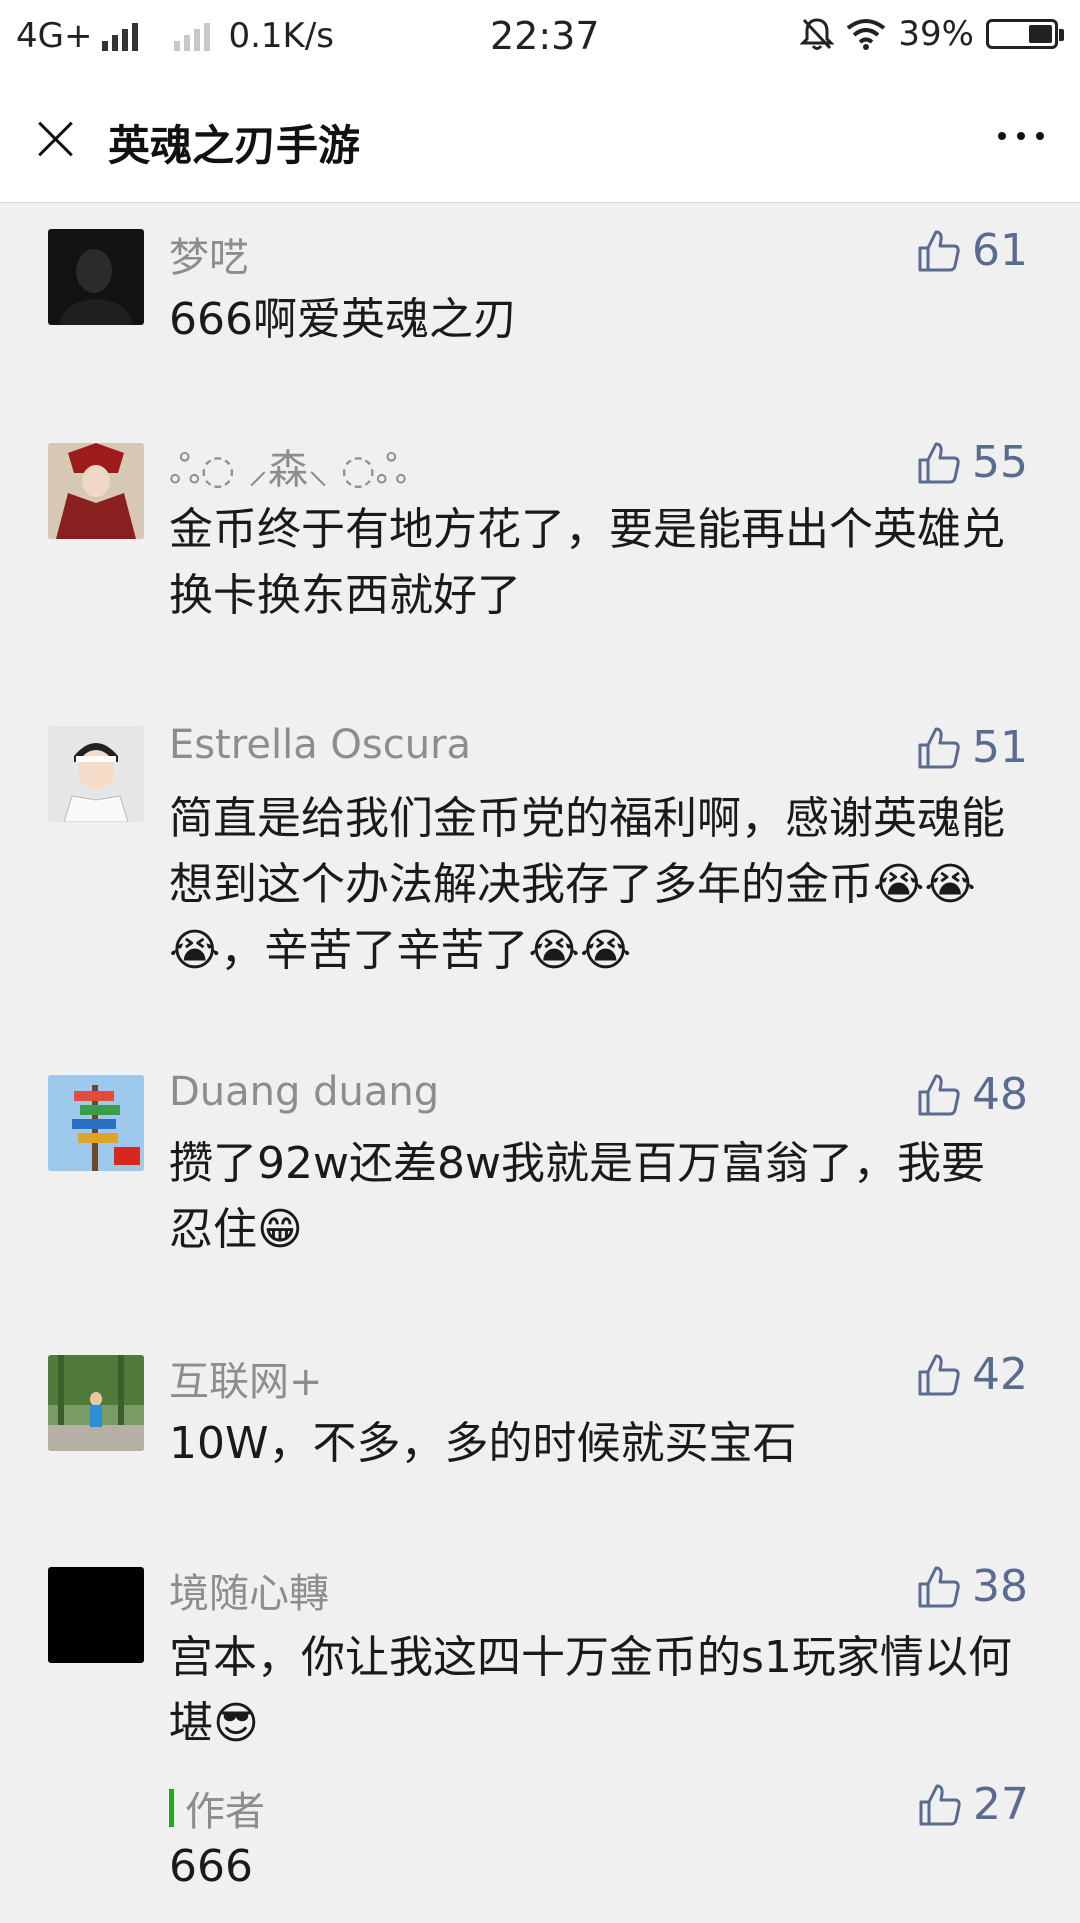 This screenshot has height=1923, width=1080. Describe the element at coordinates (483, 1443) in the screenshot. I see `comment-text: 10W，不多，多的时候就买宝石` at that location.